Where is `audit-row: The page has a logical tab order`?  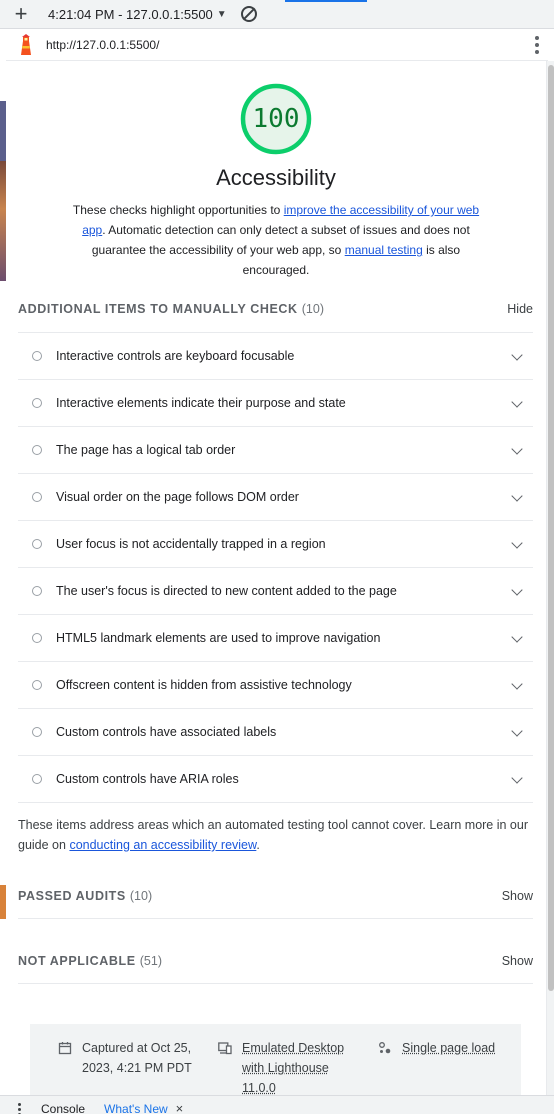
audit-row: The page has a logical tab order is located at coordinates (275, 450).